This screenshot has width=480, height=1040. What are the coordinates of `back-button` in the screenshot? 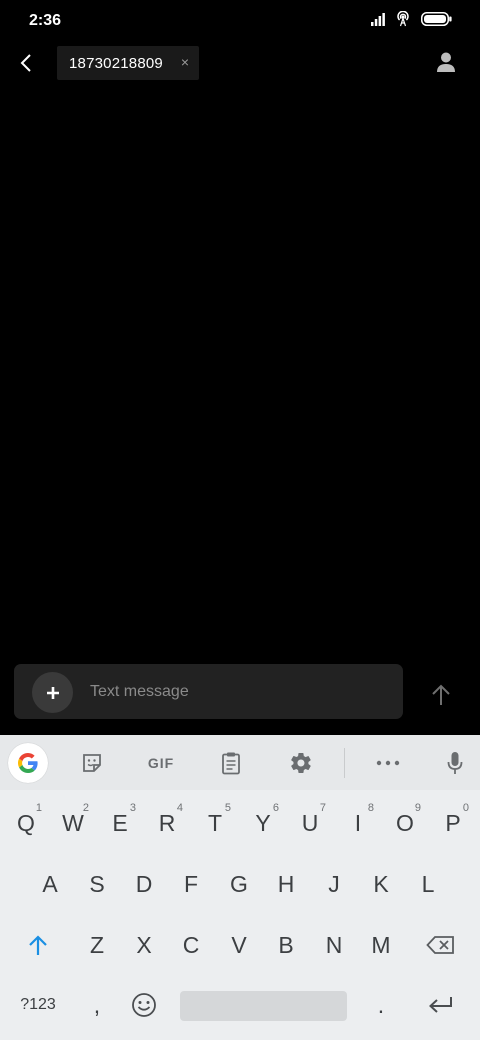 It's located at (26, 63).